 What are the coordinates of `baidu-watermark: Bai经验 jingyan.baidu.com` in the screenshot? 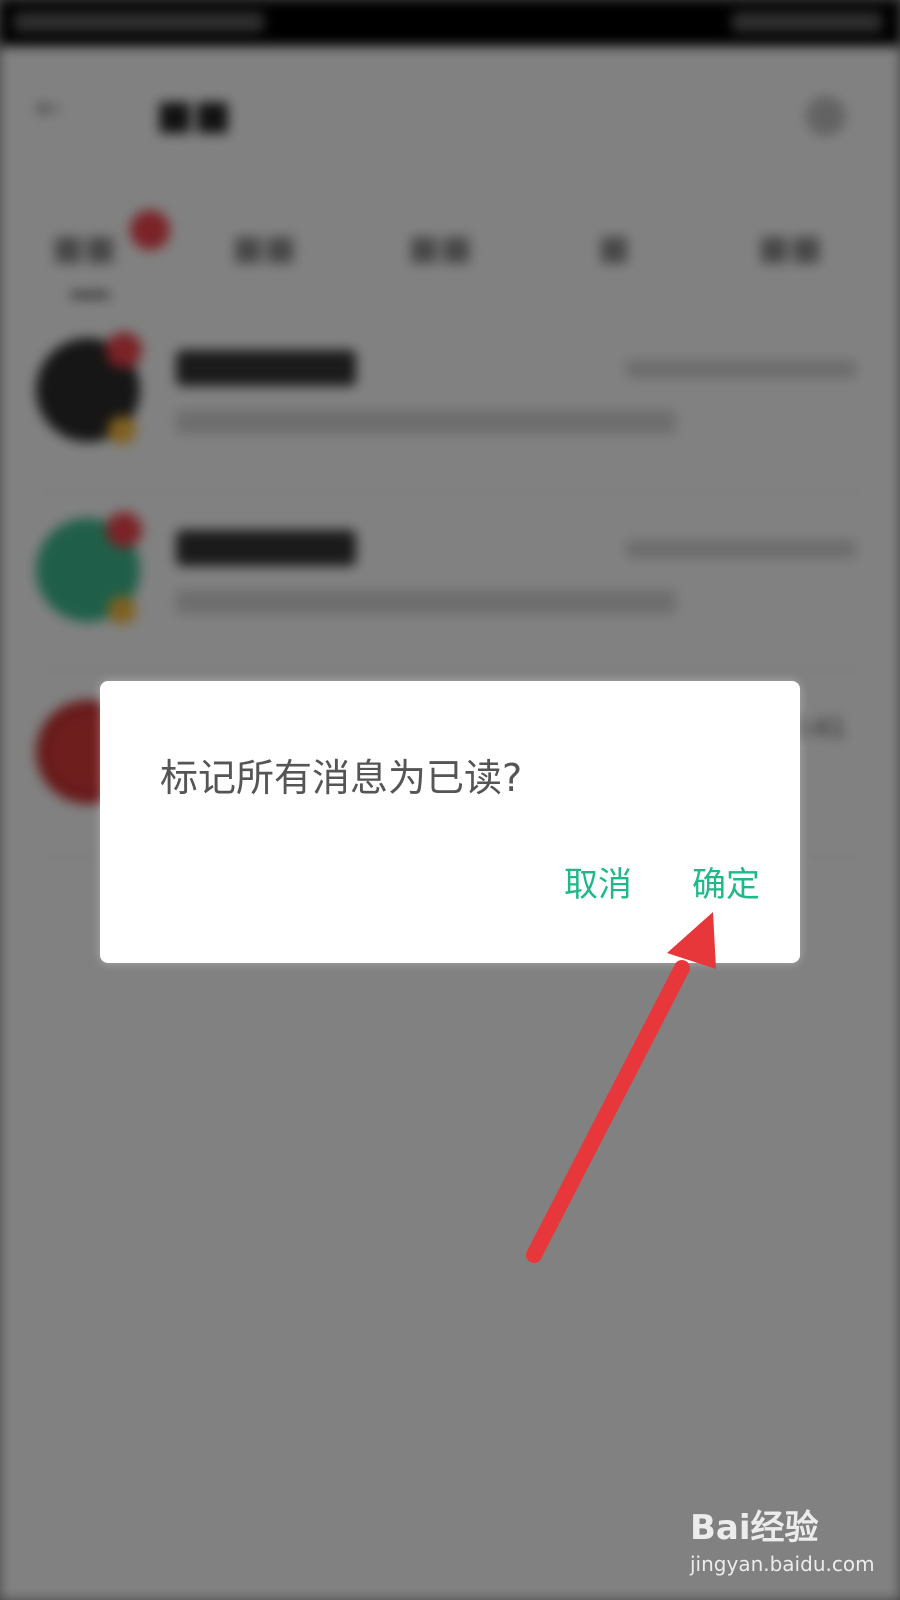 It's located at (790, 1545).